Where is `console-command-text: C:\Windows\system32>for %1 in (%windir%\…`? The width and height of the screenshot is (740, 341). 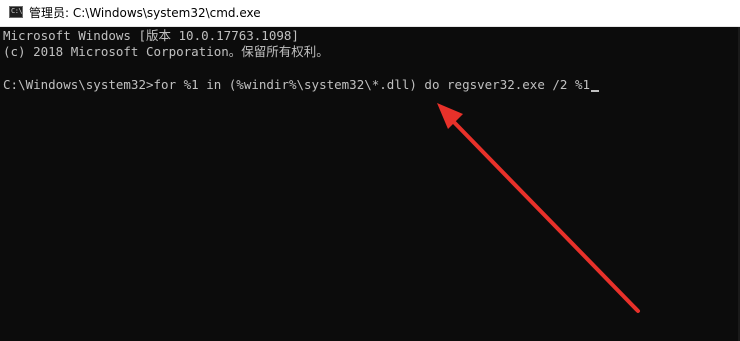
console-command-text: C:\Windows\system32>for %1 in (%windir%\… is located at coordinates (296, 84).